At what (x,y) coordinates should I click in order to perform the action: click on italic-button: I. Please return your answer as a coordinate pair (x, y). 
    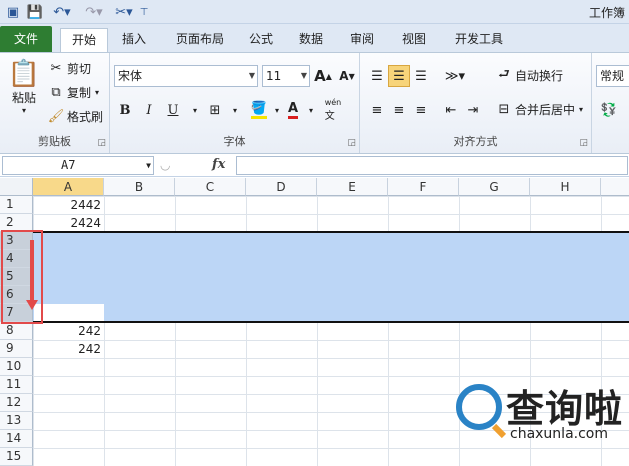
    Looking at the image, I should click on (149, 110).